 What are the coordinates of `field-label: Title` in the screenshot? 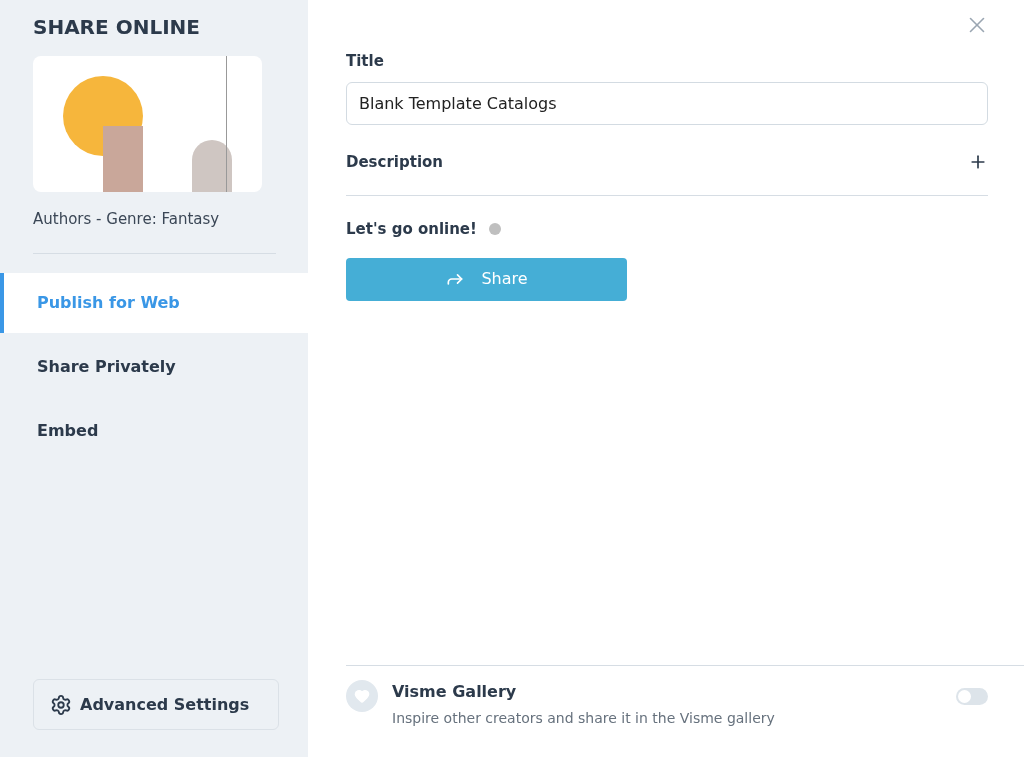 It's located at (365, 61).